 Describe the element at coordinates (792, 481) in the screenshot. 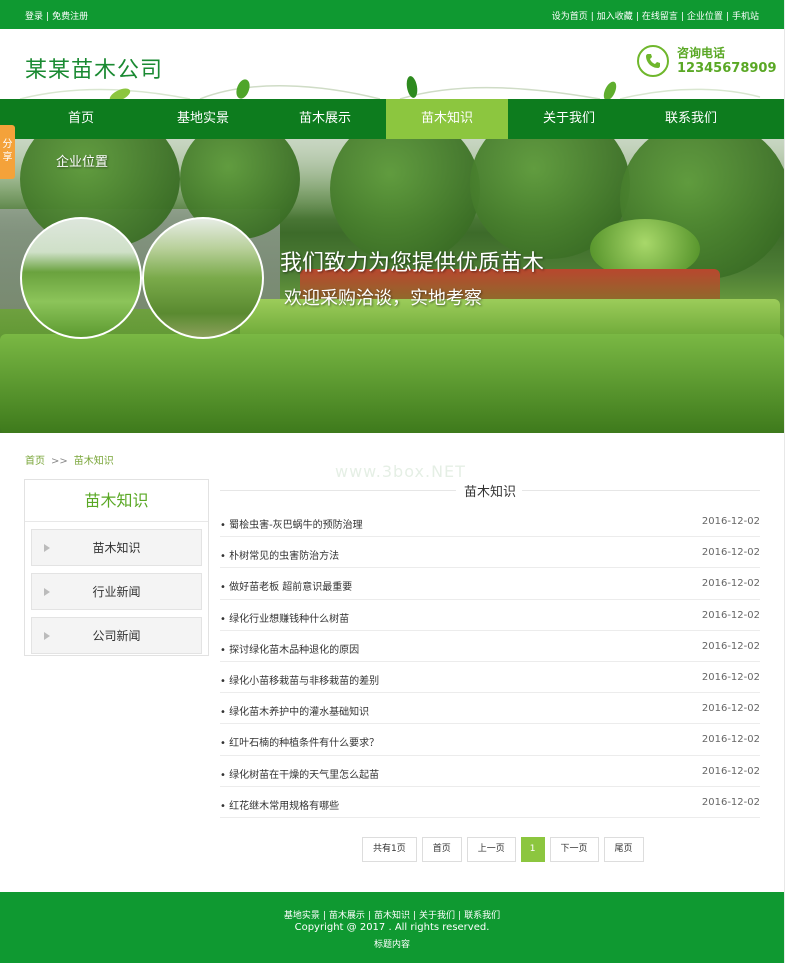

I see `page-right-strip` at that location.